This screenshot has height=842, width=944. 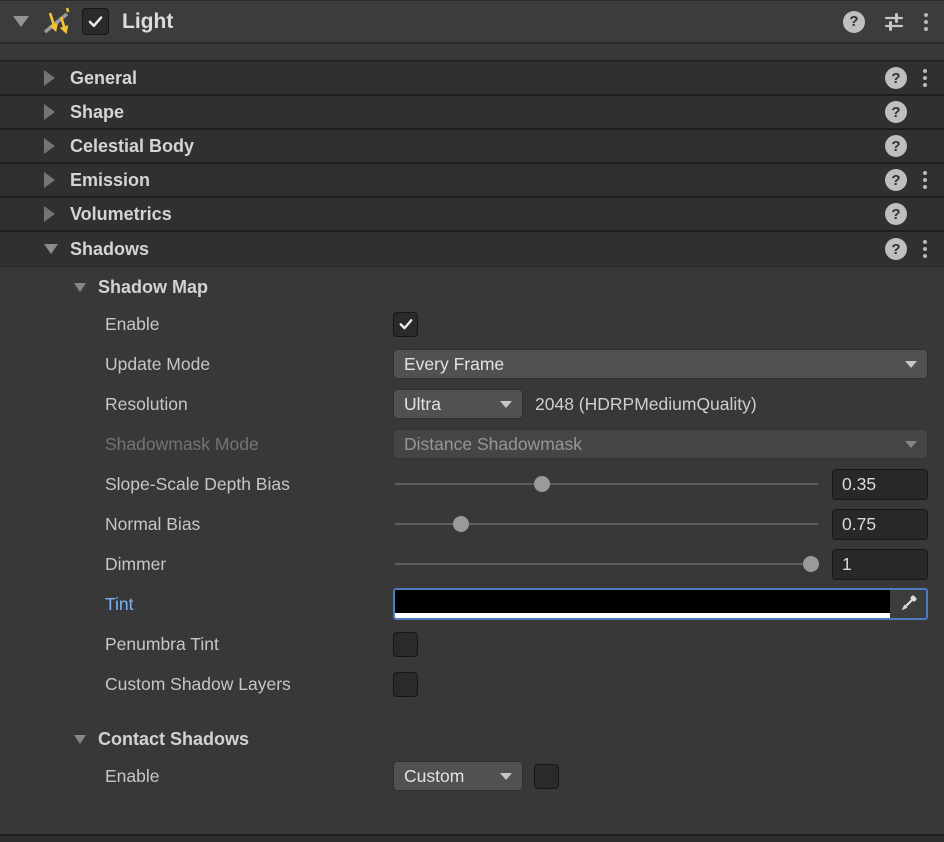 What do you see at coordinates (198, 683) in the screenshot?
I see `property-label: Custom Shadow Layers` at bounding box center [198, 683].